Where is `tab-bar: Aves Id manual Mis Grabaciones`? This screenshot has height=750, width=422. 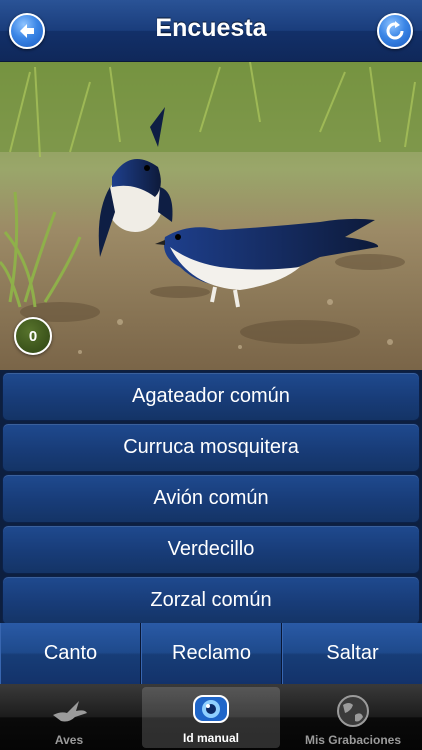 tab-bar: Aves Id manual Mis Grabaciones is located at coordinates (211, 717).